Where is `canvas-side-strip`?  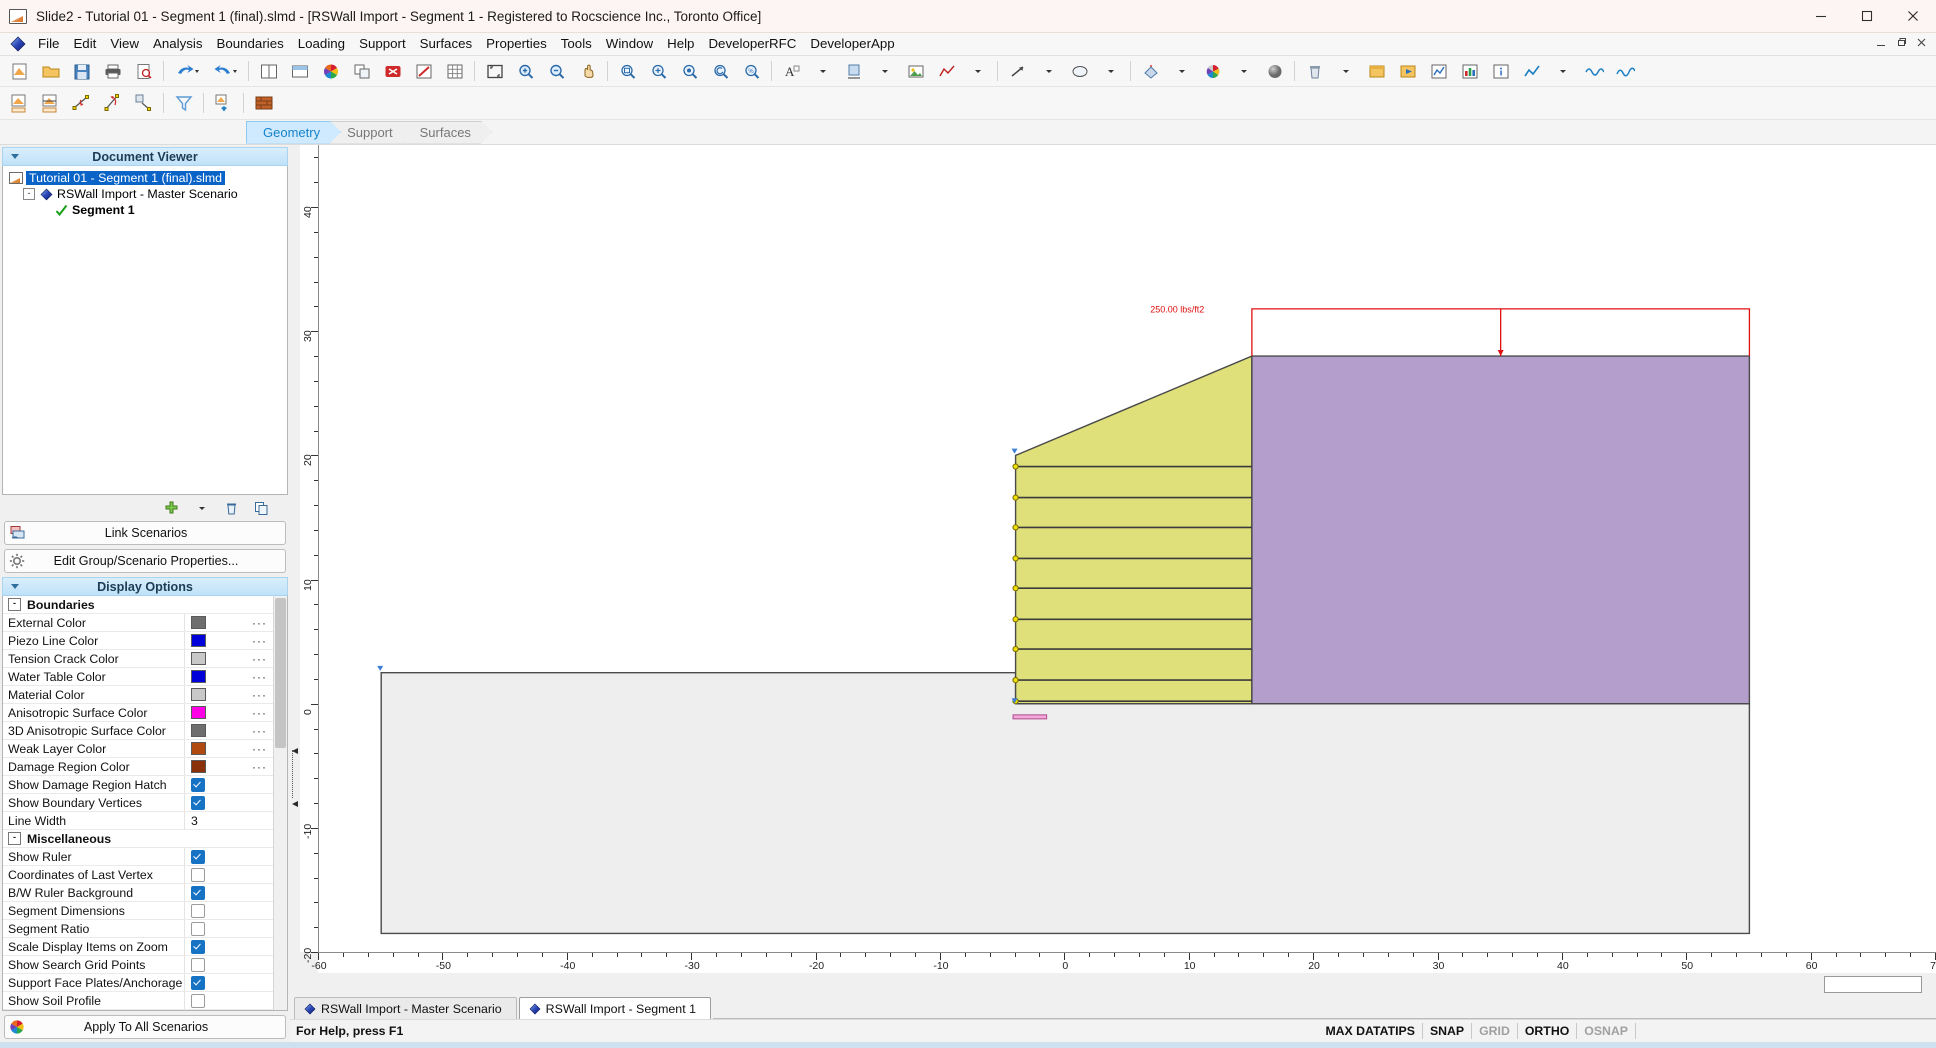 canvas-side-strip is located at coordinates (295, 548).